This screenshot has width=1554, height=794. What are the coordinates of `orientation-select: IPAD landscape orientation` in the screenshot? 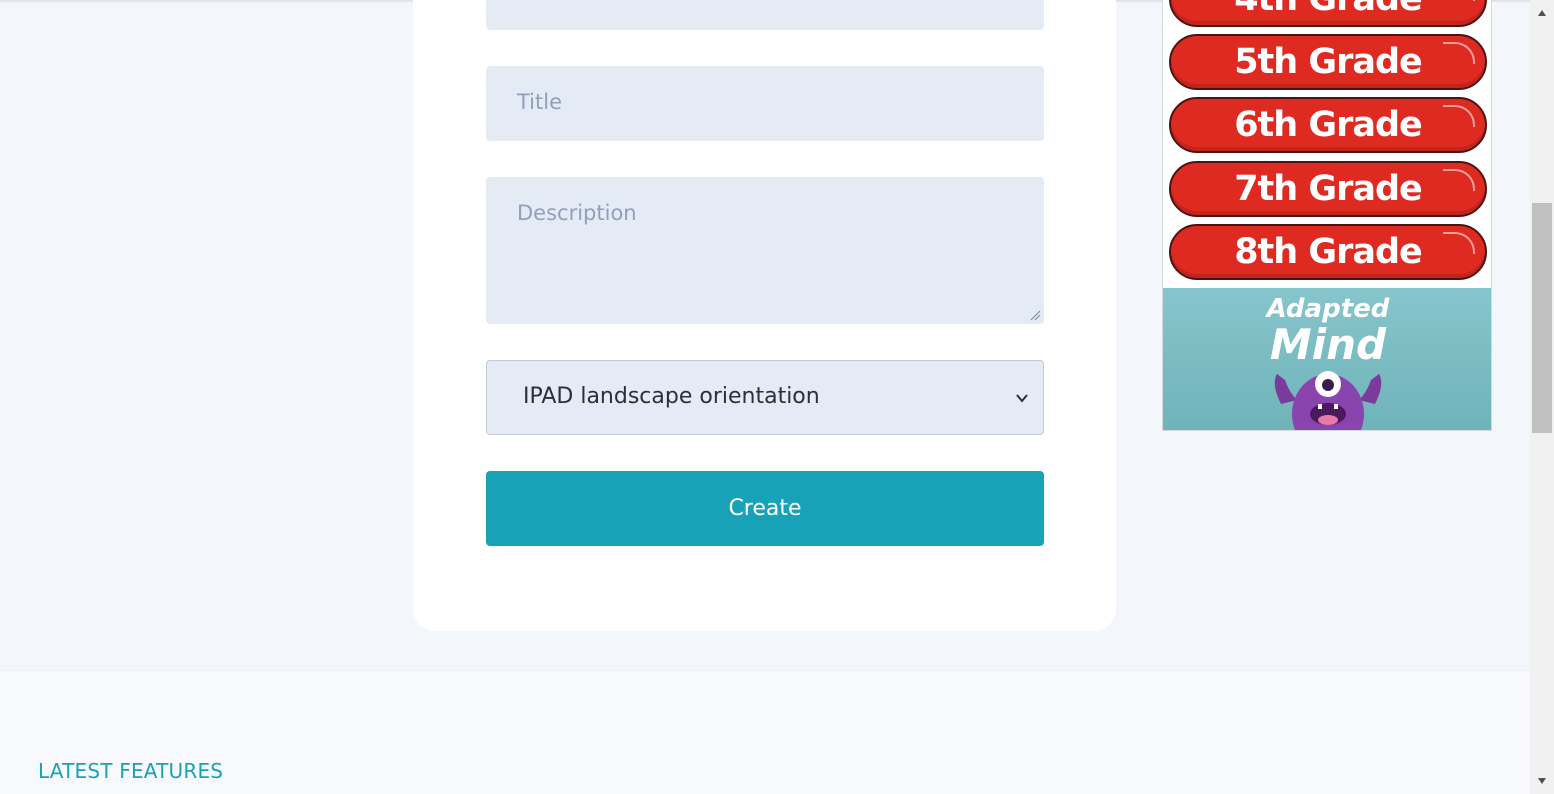 It's located at (765, 397).